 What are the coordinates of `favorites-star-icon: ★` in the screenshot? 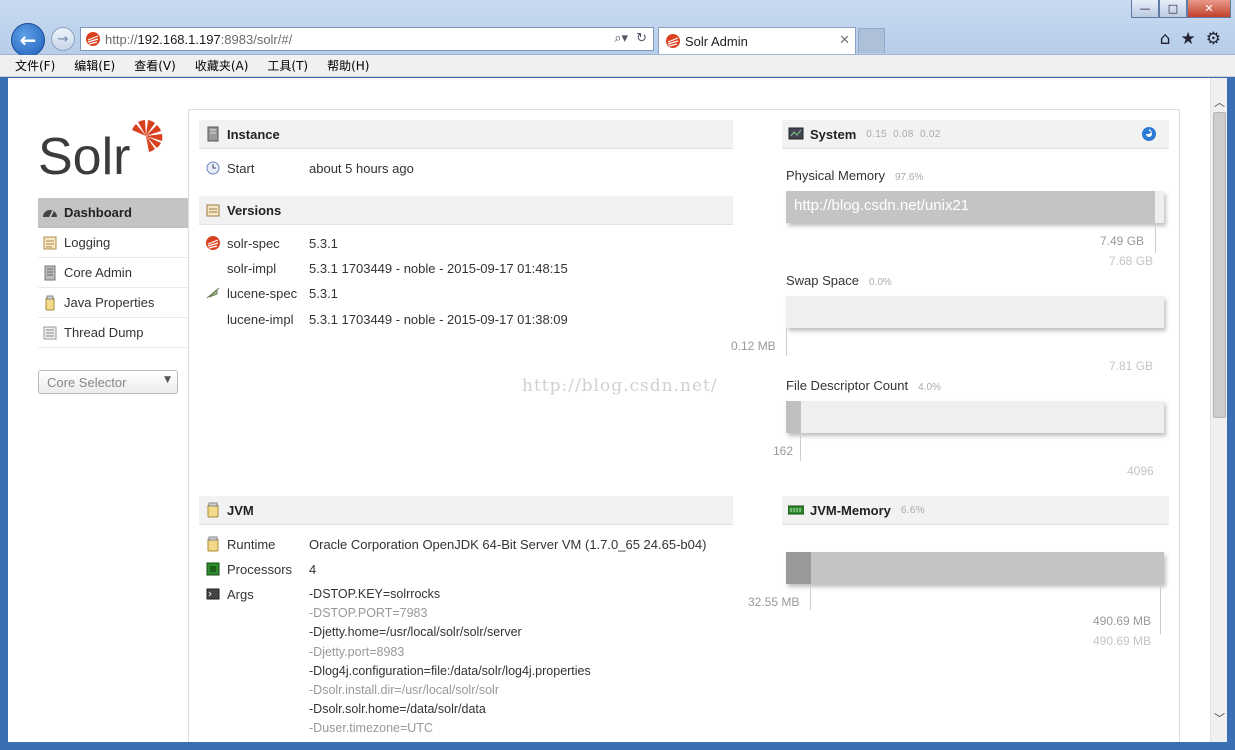 It's located at (1188, 39).